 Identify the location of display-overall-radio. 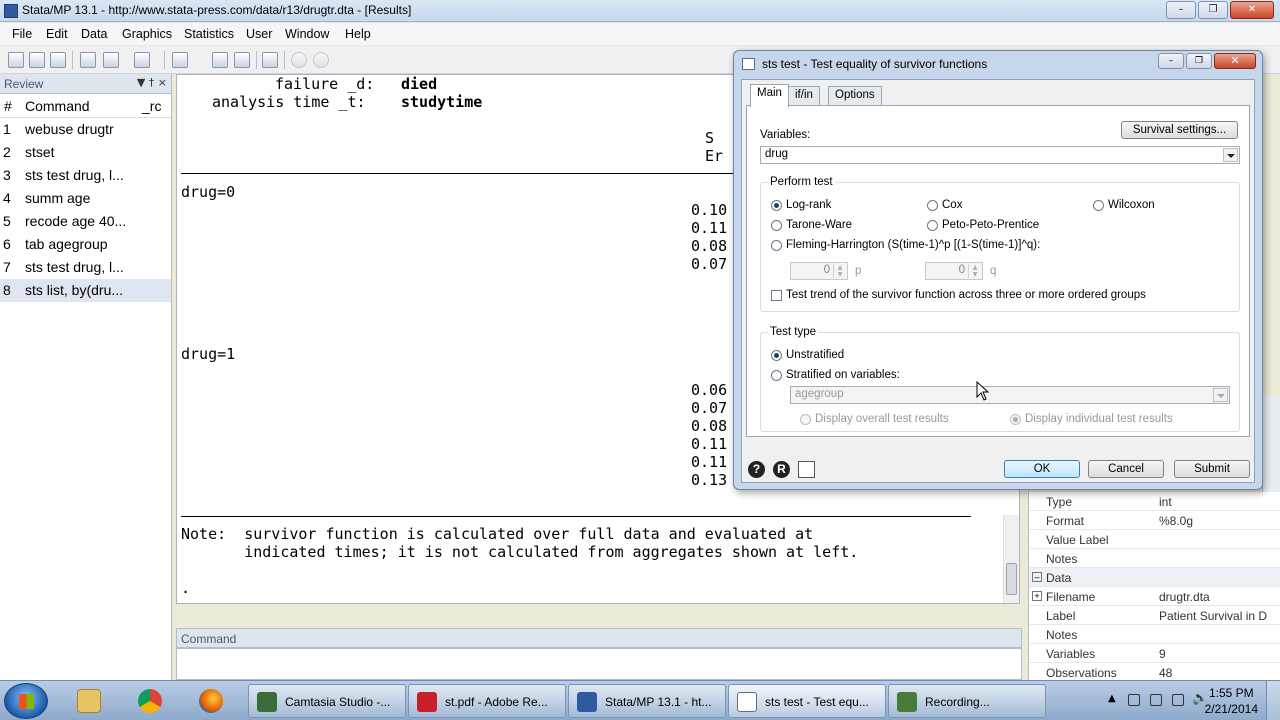
(805, 419).